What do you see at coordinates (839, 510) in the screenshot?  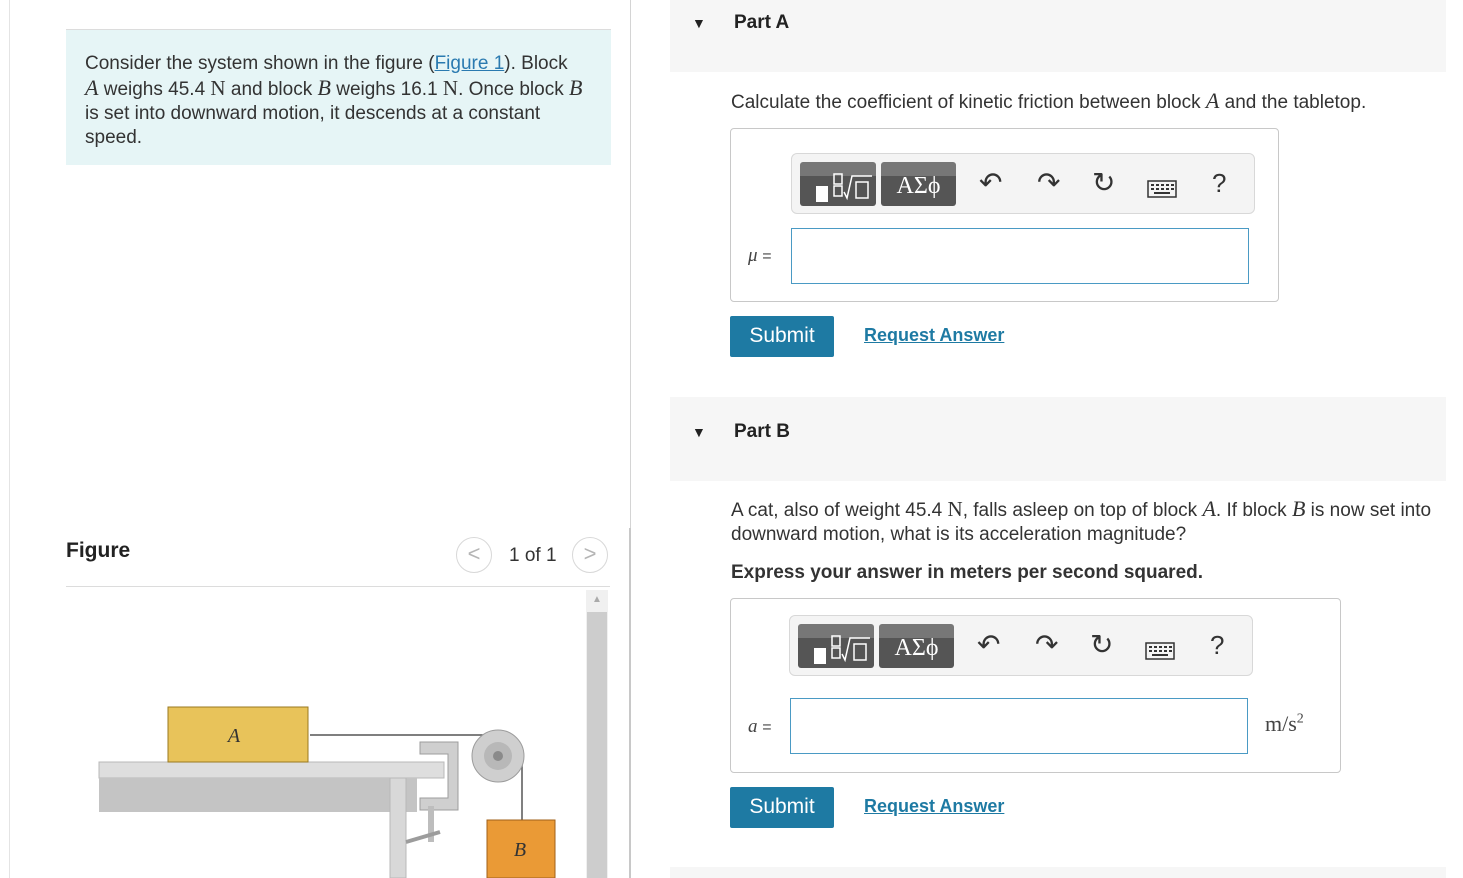 I see `question-text: A cat, also of weight 45.4` at bounding box center [839, 510].